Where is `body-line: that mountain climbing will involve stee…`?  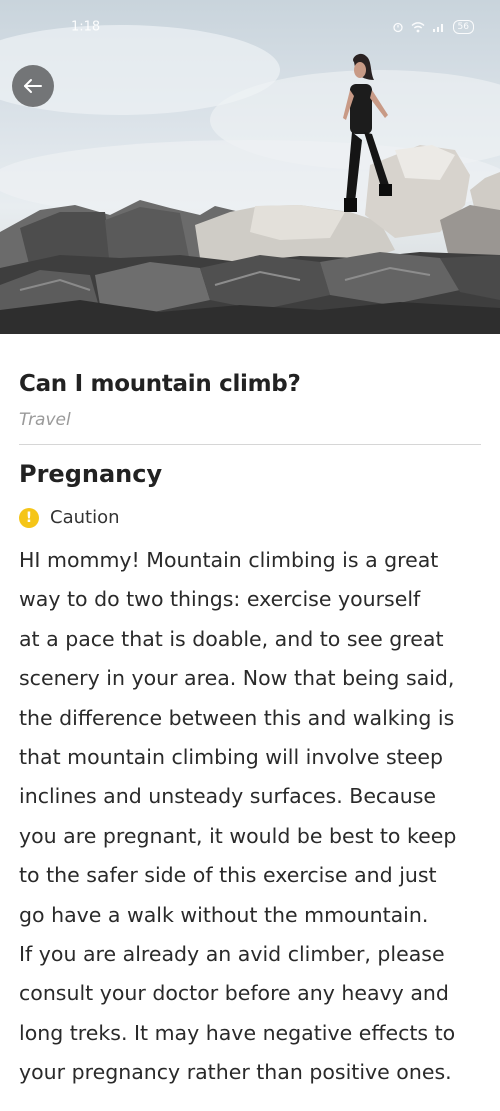 body-line: that mountain climbing will involve stee… is located at coordinates (231, 757).